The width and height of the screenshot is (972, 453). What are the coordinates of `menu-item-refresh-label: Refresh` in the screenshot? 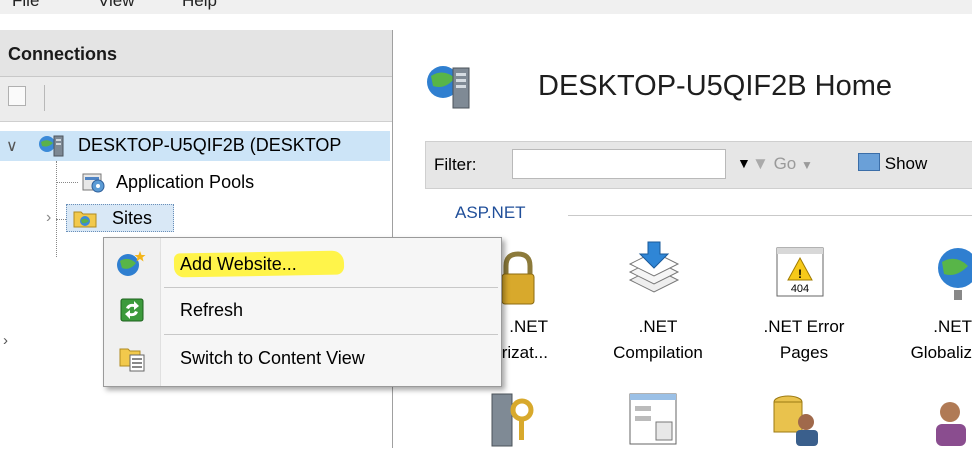 It's located at (212, 310).